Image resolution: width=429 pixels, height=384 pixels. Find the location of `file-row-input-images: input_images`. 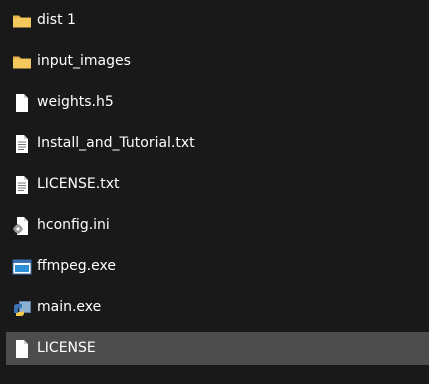

file-row-input-images: input_images is located at coordinates (217, 61).